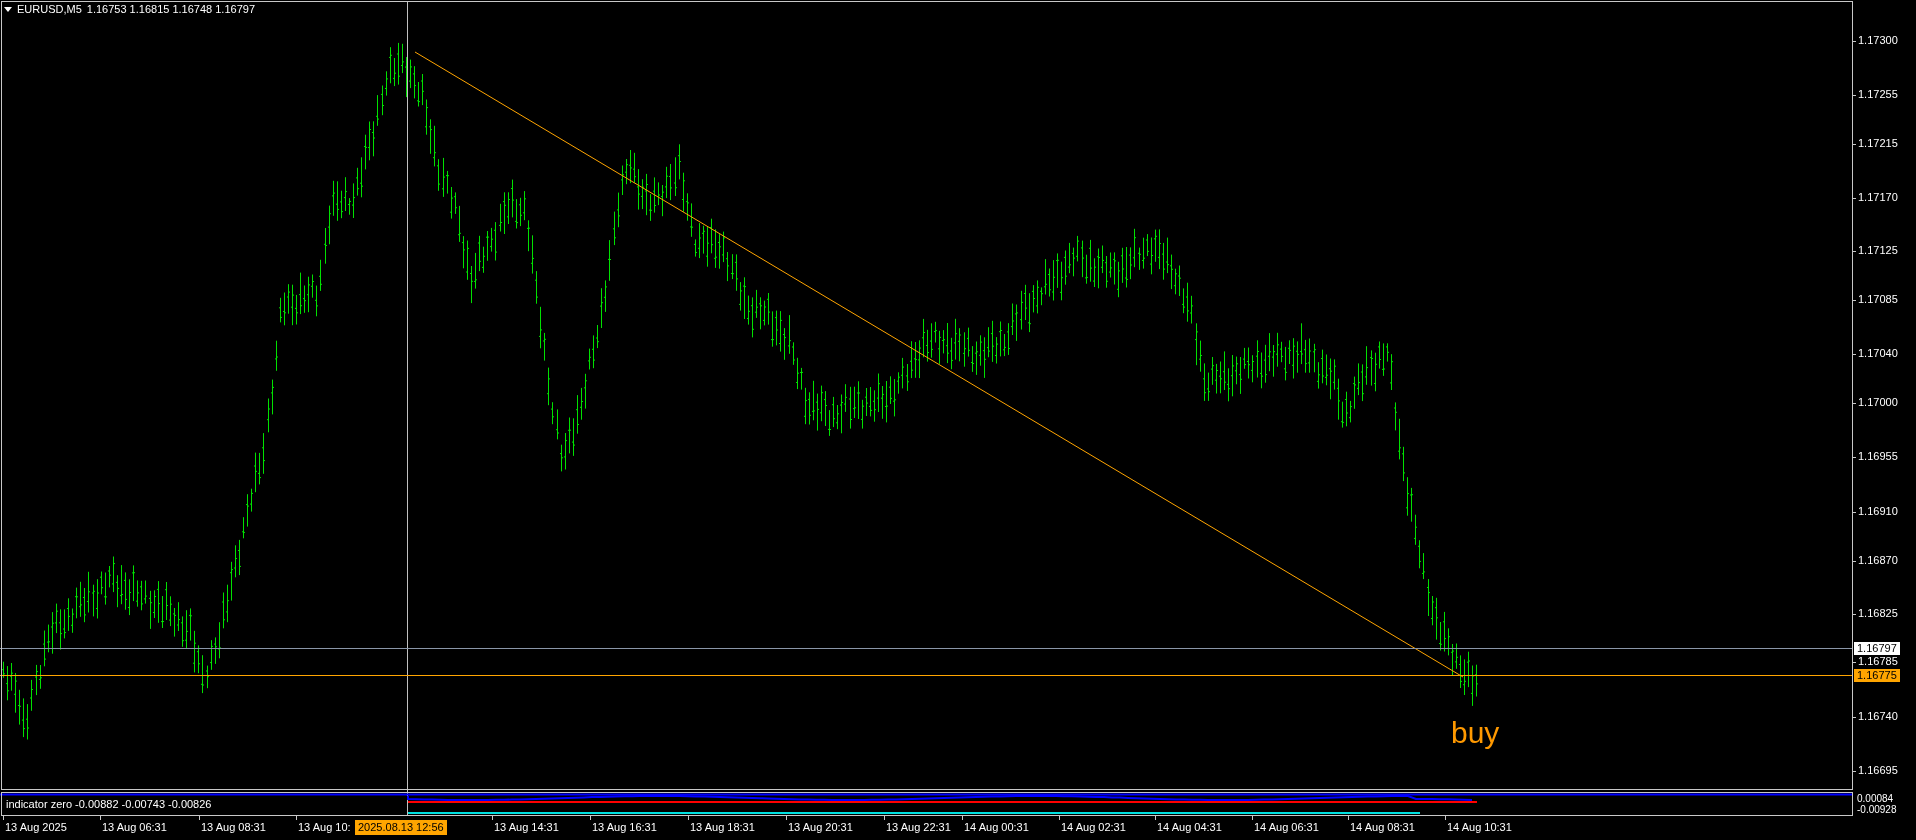 This screenshot has width=1916, height=840. I want to click on price-label: 1.16695, so click(1878, 770).